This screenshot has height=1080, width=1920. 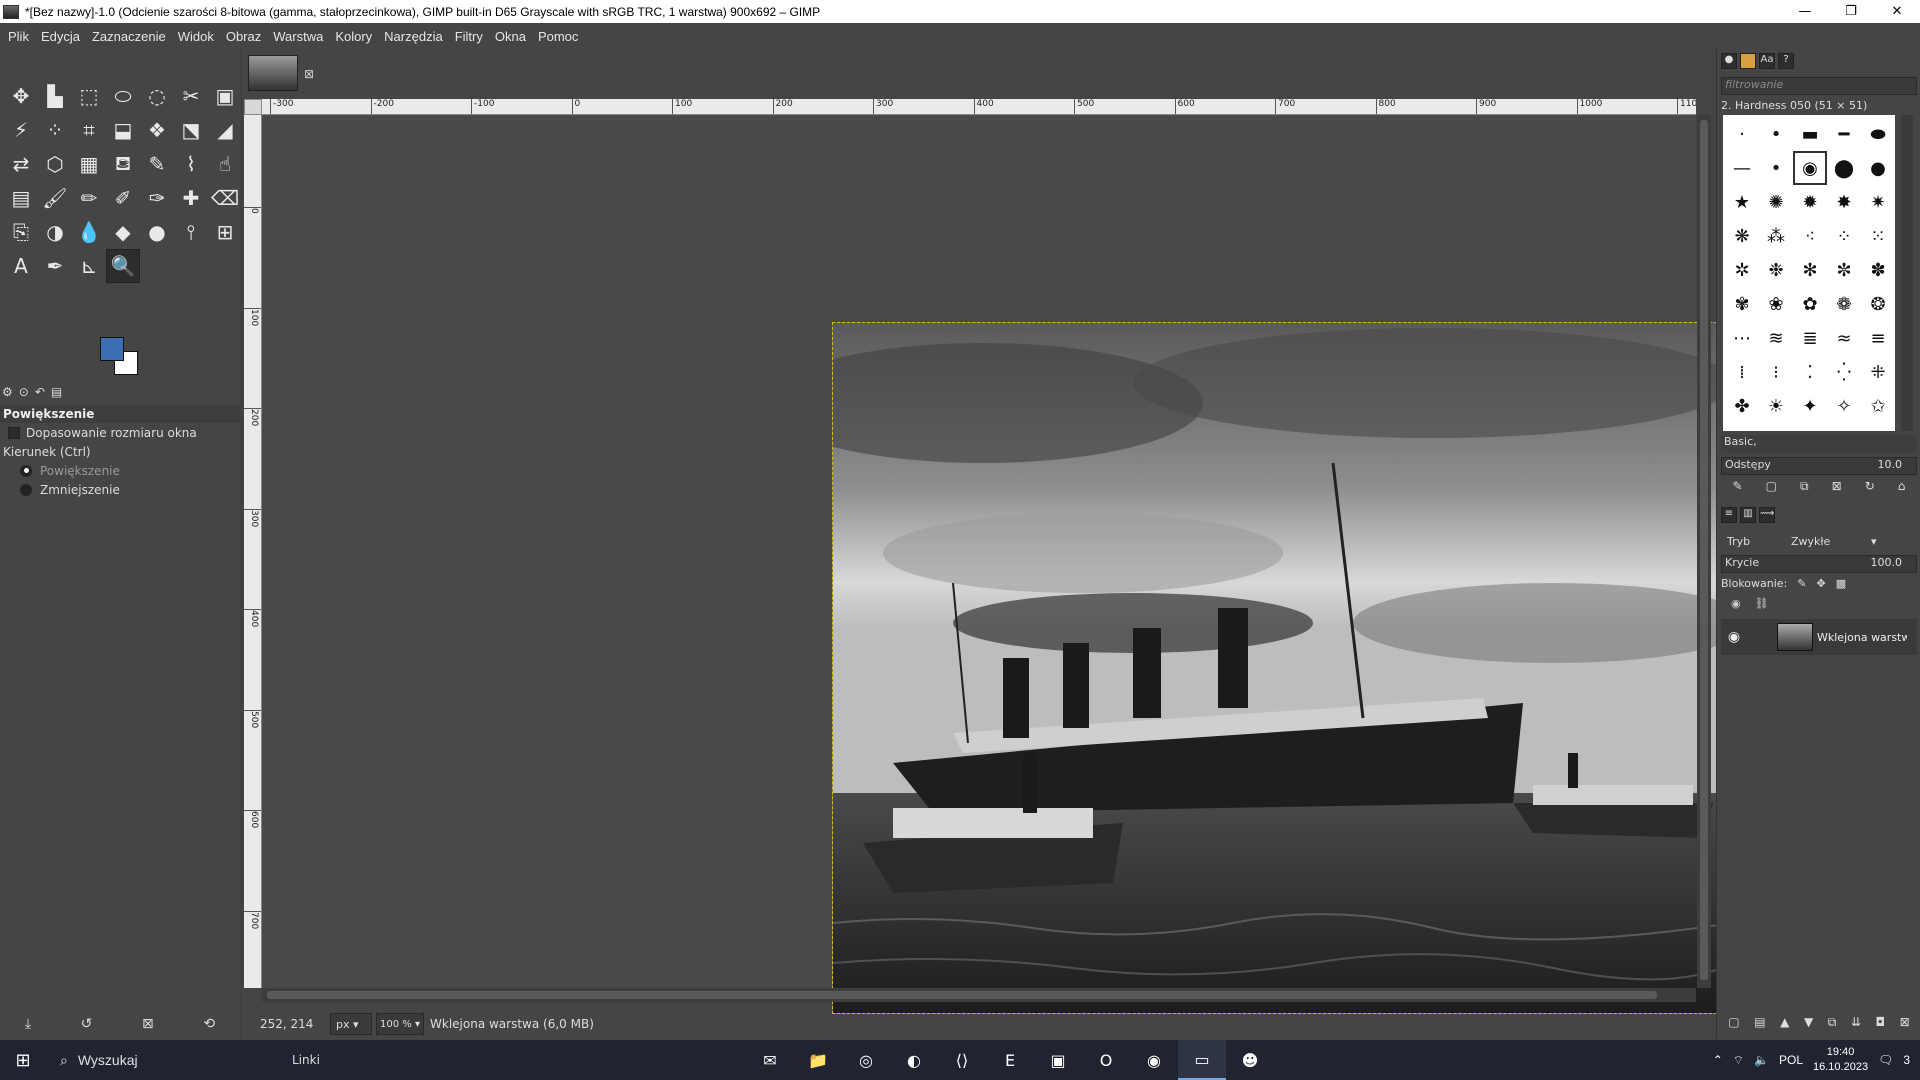 I want to click on network-icon: ⌔, so click(x=1738, y=1060).